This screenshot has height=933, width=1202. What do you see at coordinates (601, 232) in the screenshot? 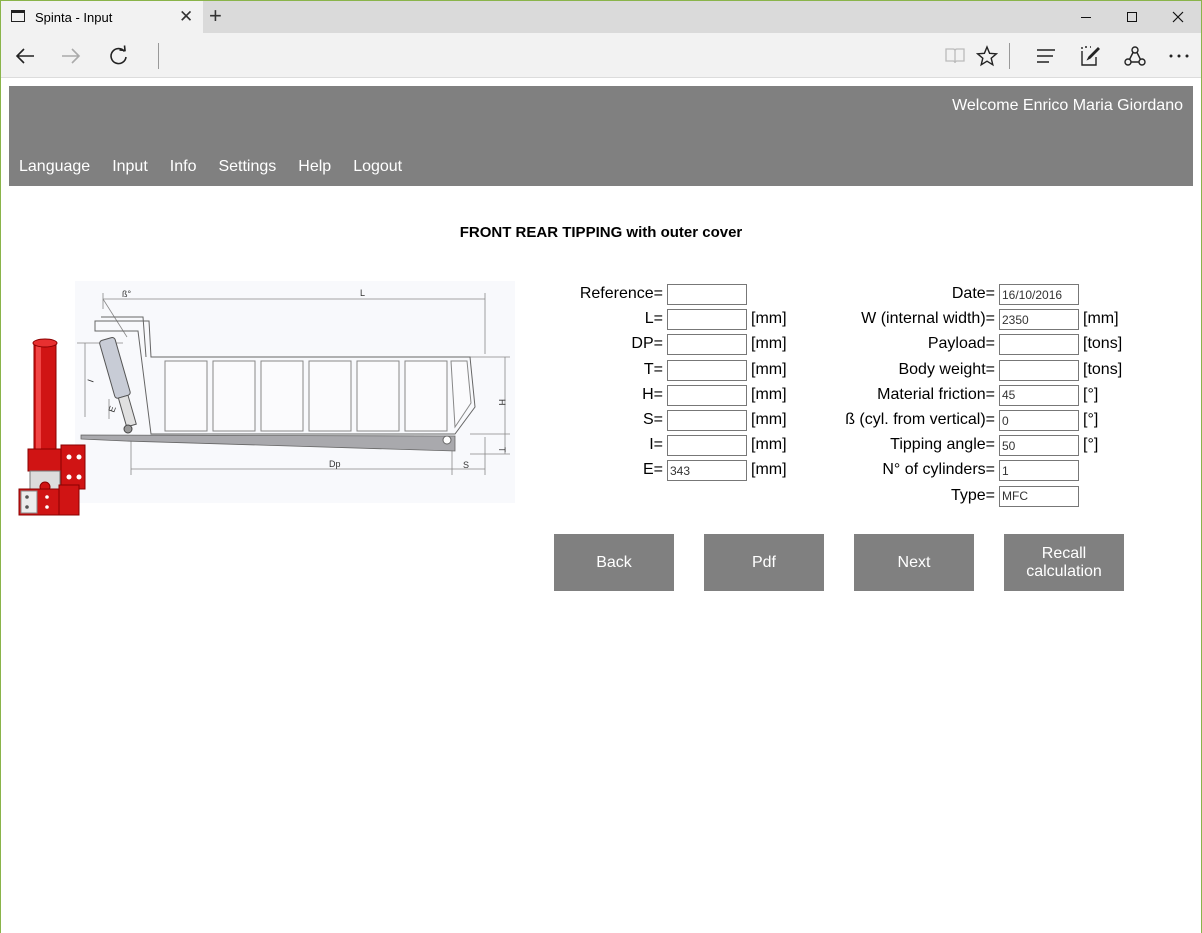
I see `page-title: FRONT REAR TIPPING with outer cover` at bounding box center [601, 232].